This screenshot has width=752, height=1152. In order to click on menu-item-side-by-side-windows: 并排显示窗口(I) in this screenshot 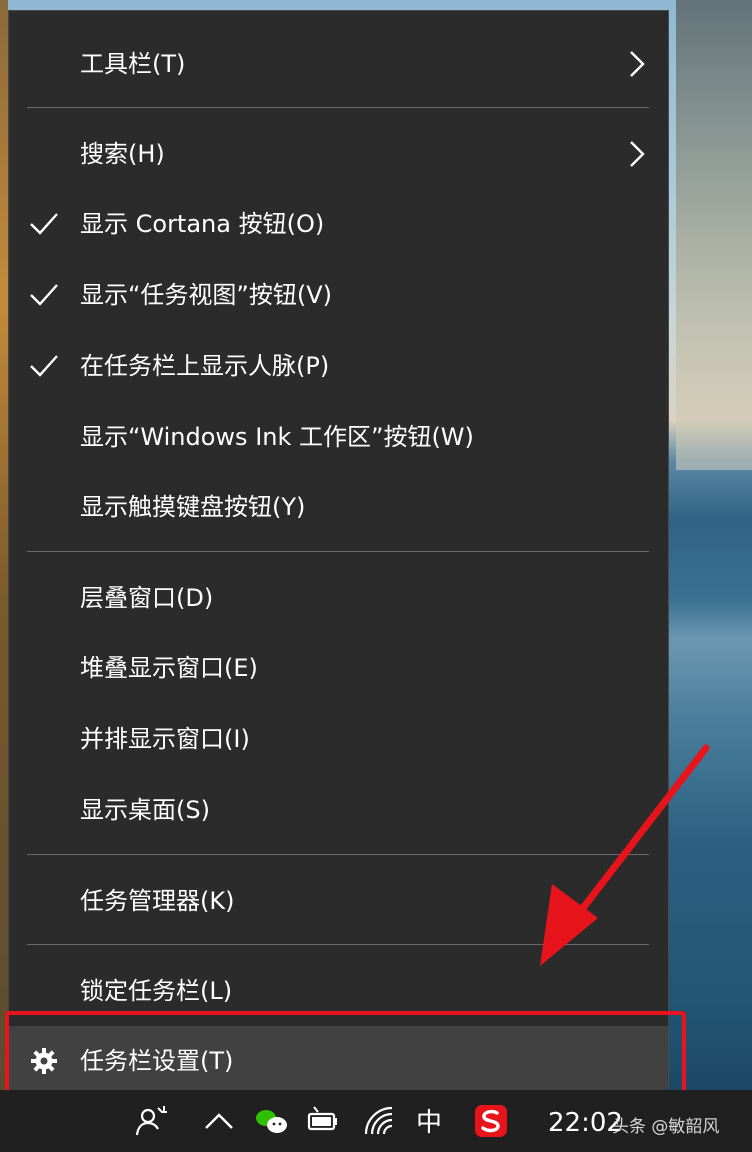, I will do `click(338, 739)`.